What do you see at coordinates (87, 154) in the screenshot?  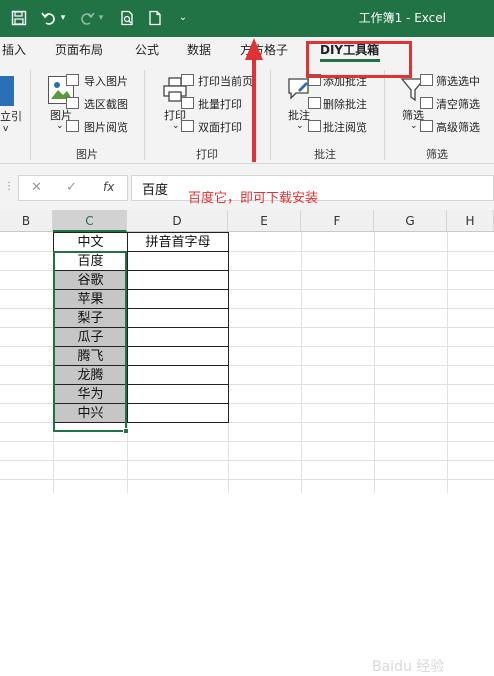 I see `picture-group-label: 图片` at bounding box center [87, 154].